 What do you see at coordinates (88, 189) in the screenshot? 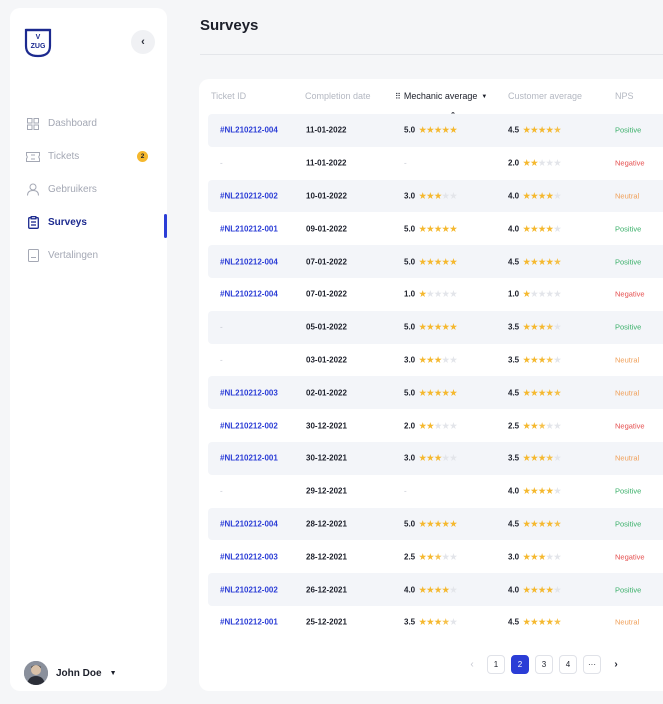
I see `sidebar-item-gebruikers: Gebruikers` at bounding box center [88, 189].